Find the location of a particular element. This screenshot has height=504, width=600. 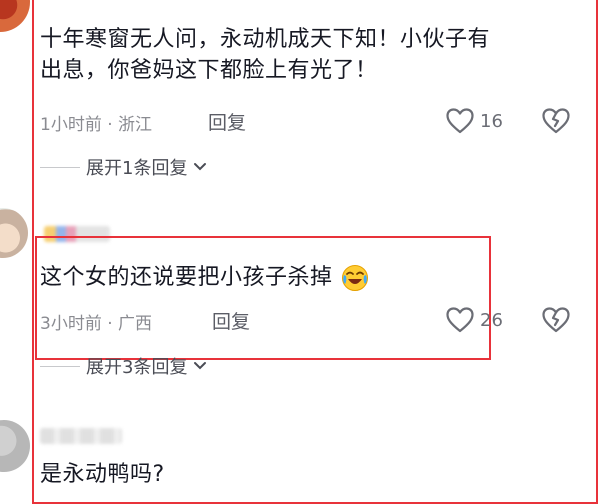

like-count: 26 is located at coordinates (491, 320).